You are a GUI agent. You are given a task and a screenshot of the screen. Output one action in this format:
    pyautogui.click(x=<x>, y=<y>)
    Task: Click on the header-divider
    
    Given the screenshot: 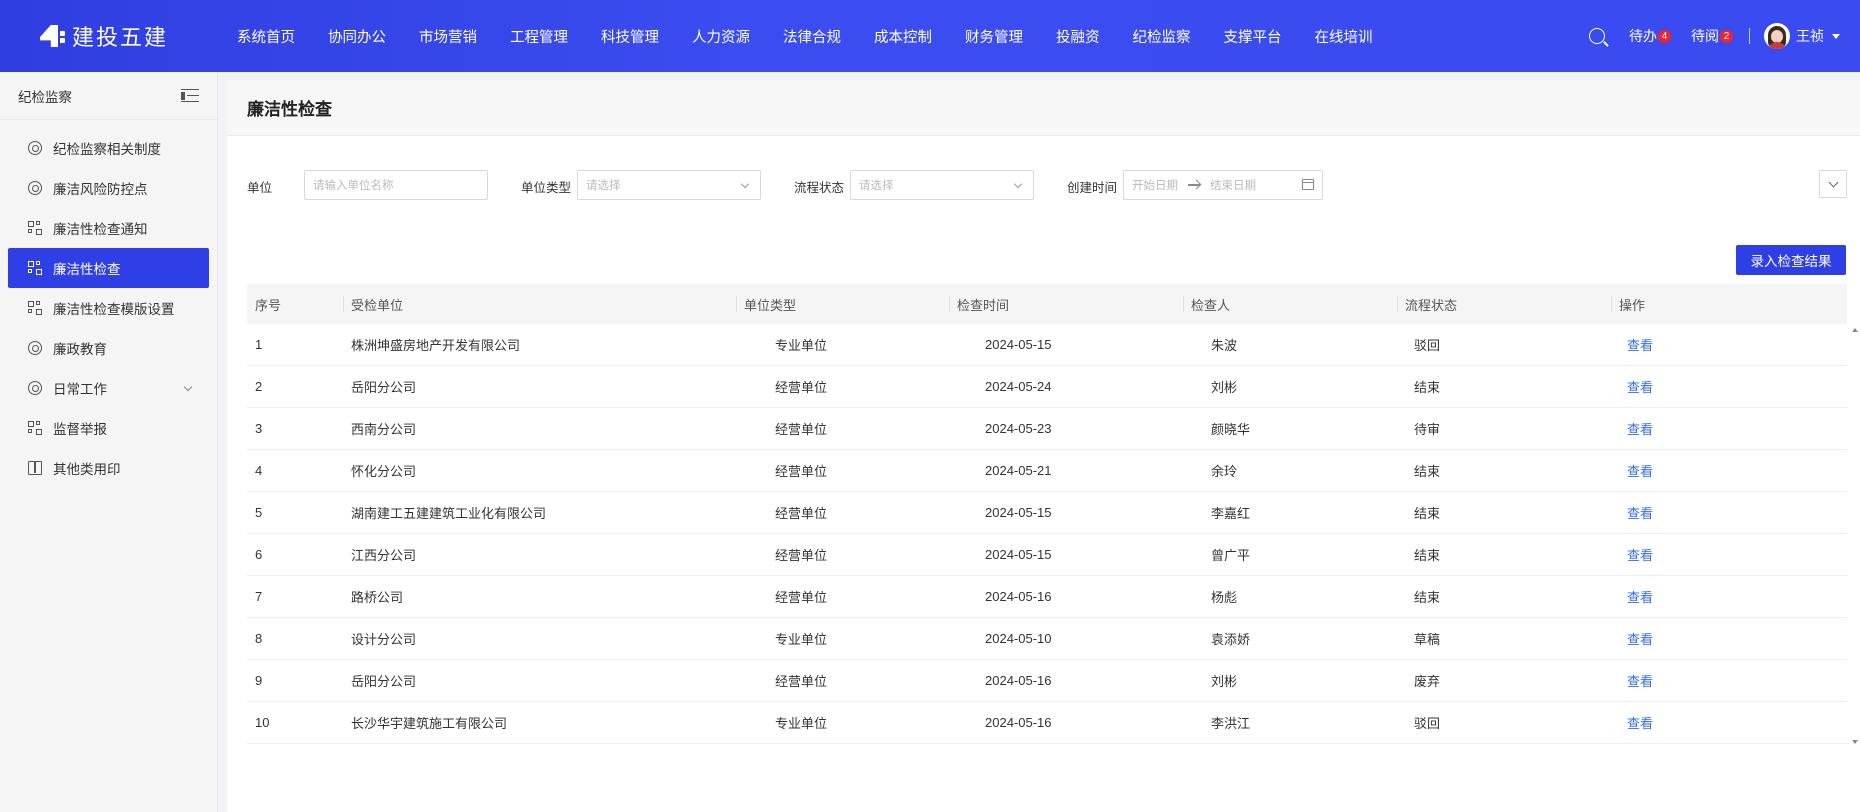 What is the action you would take?
    pyautogui.click(x=1749, y=36)
    